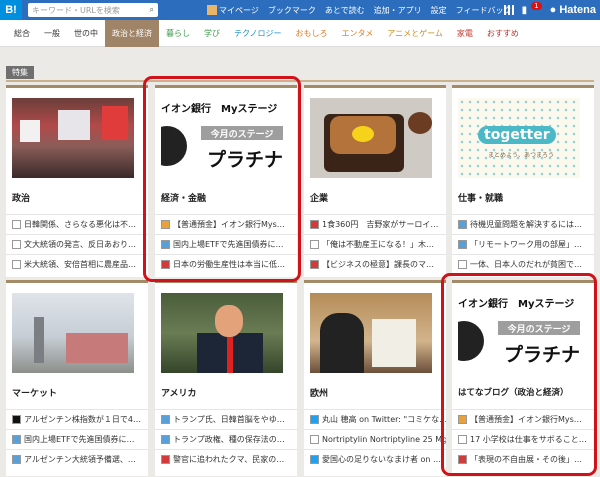 The width and height of the screenshot is (600, 477). What do you see at coordinates (519, 138) in the screenshot?
I see `card-thumbnail: togetter まとめよう、あつまろう` at bounding box center [519, 138].